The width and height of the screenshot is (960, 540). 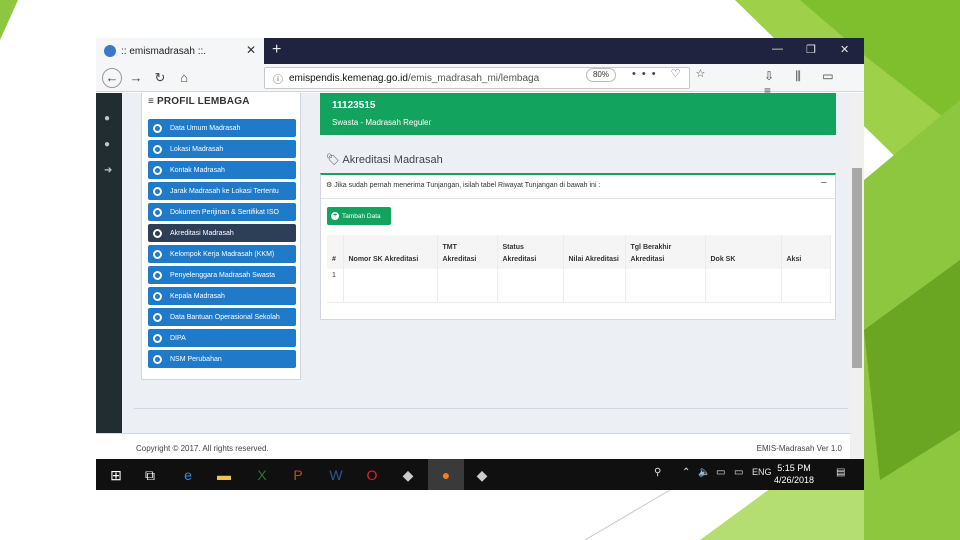 I want to click on cell-tgl-berakhir, so click(x=665, y=286).